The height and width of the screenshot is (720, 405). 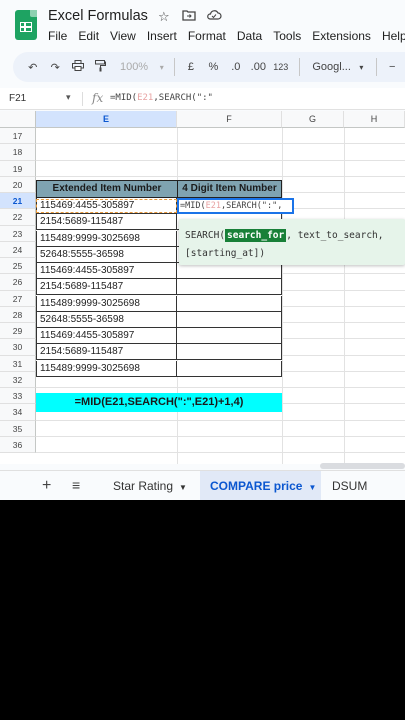 I want to click on header-cell-4-digit-item-number: 4 Digit Item Number, so click(x=229, y=189).